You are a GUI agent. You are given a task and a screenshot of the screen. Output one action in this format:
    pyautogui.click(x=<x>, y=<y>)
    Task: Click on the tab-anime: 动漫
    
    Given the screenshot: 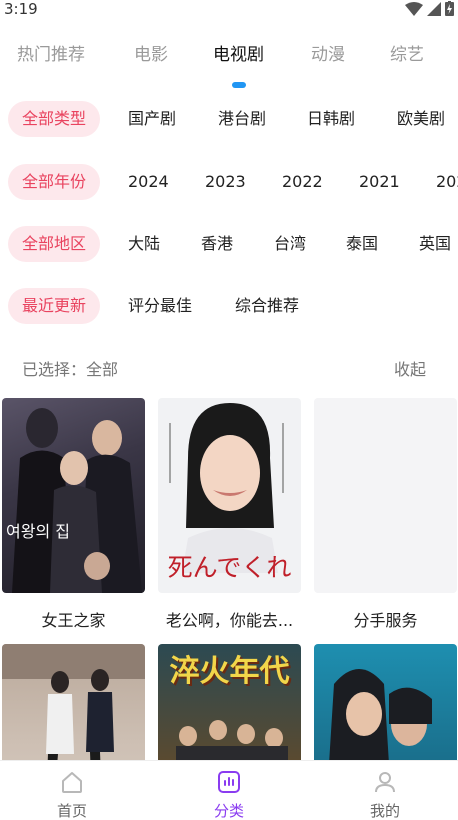 What is the action you would take?
    pyautogui.click(x=328, y=52)
    